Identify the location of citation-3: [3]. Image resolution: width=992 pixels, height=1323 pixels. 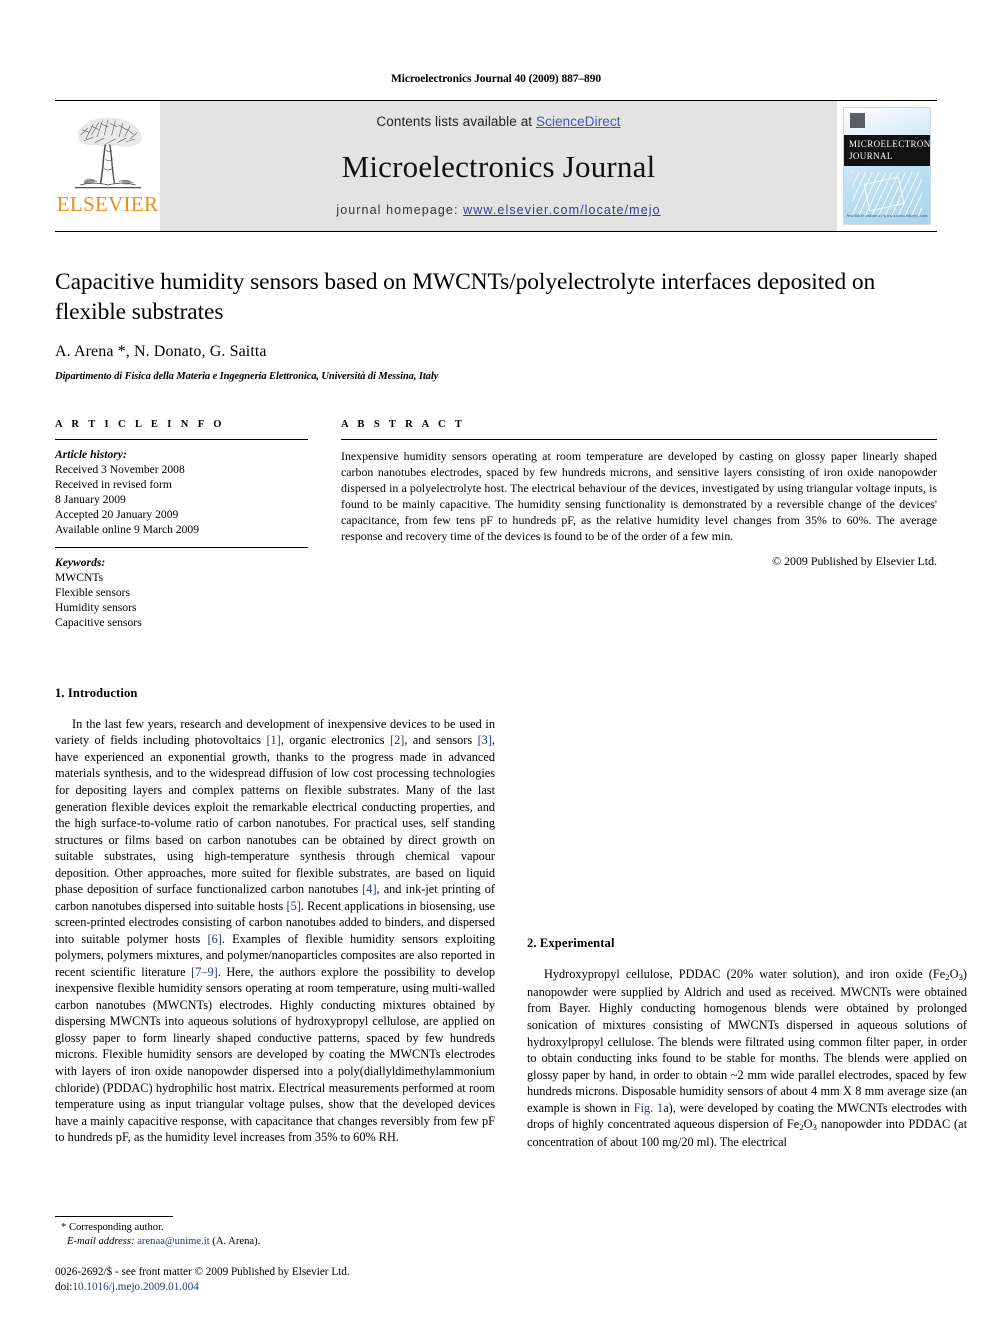
(485, 740).